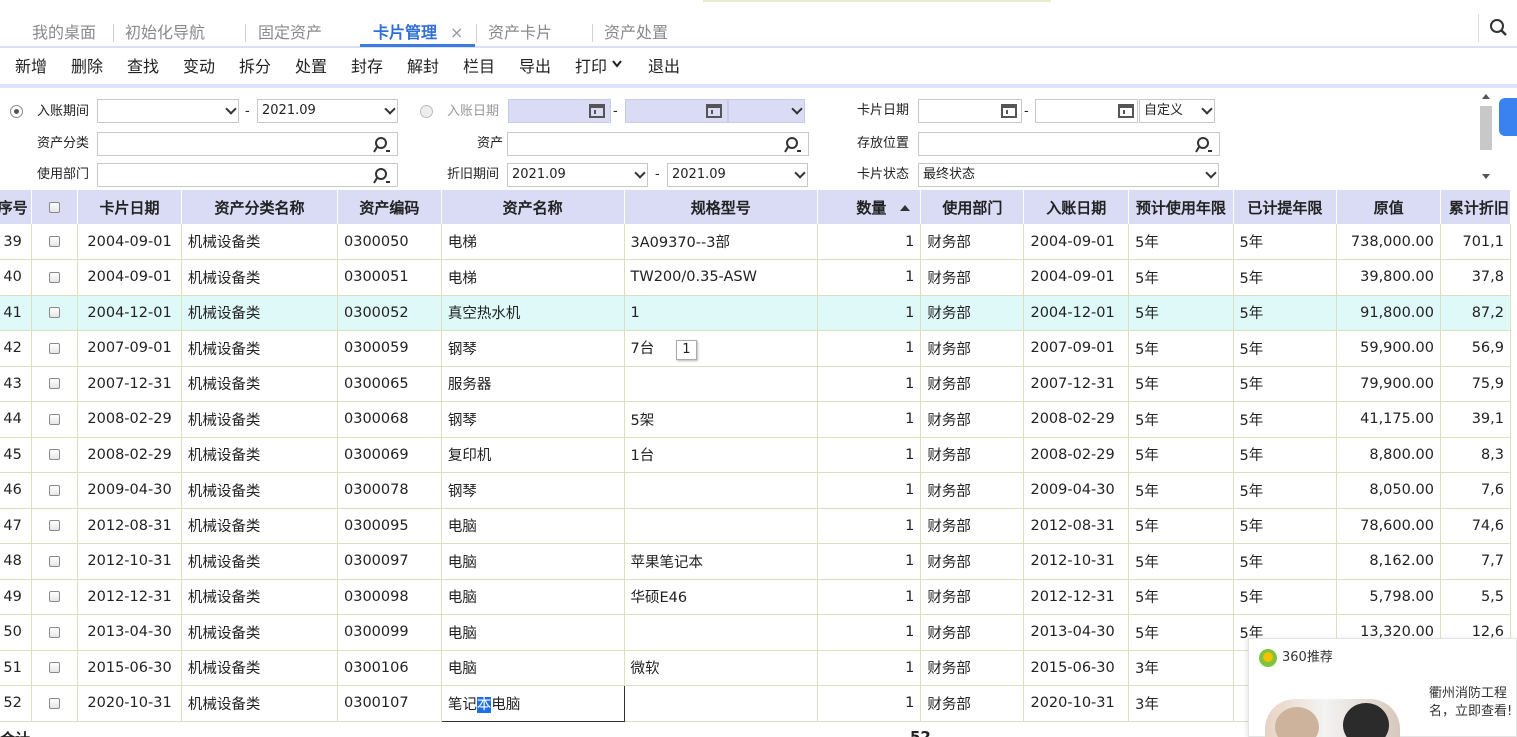  Describe the element at coordinates (16, 597) in the screenshot. I see `cell-seq: 49` at that location.